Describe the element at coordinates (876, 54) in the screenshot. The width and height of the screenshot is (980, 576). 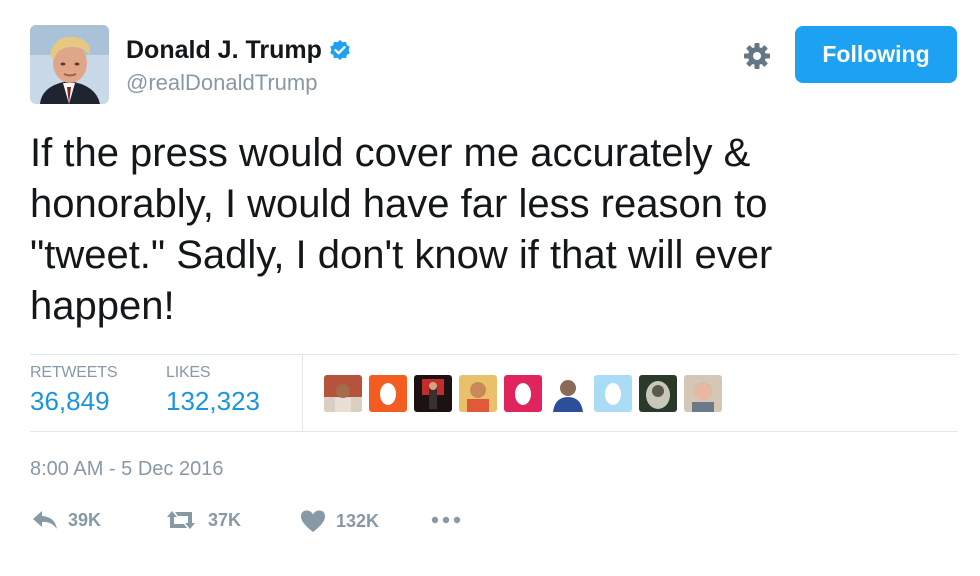
I see `following-button: Following` at that location.